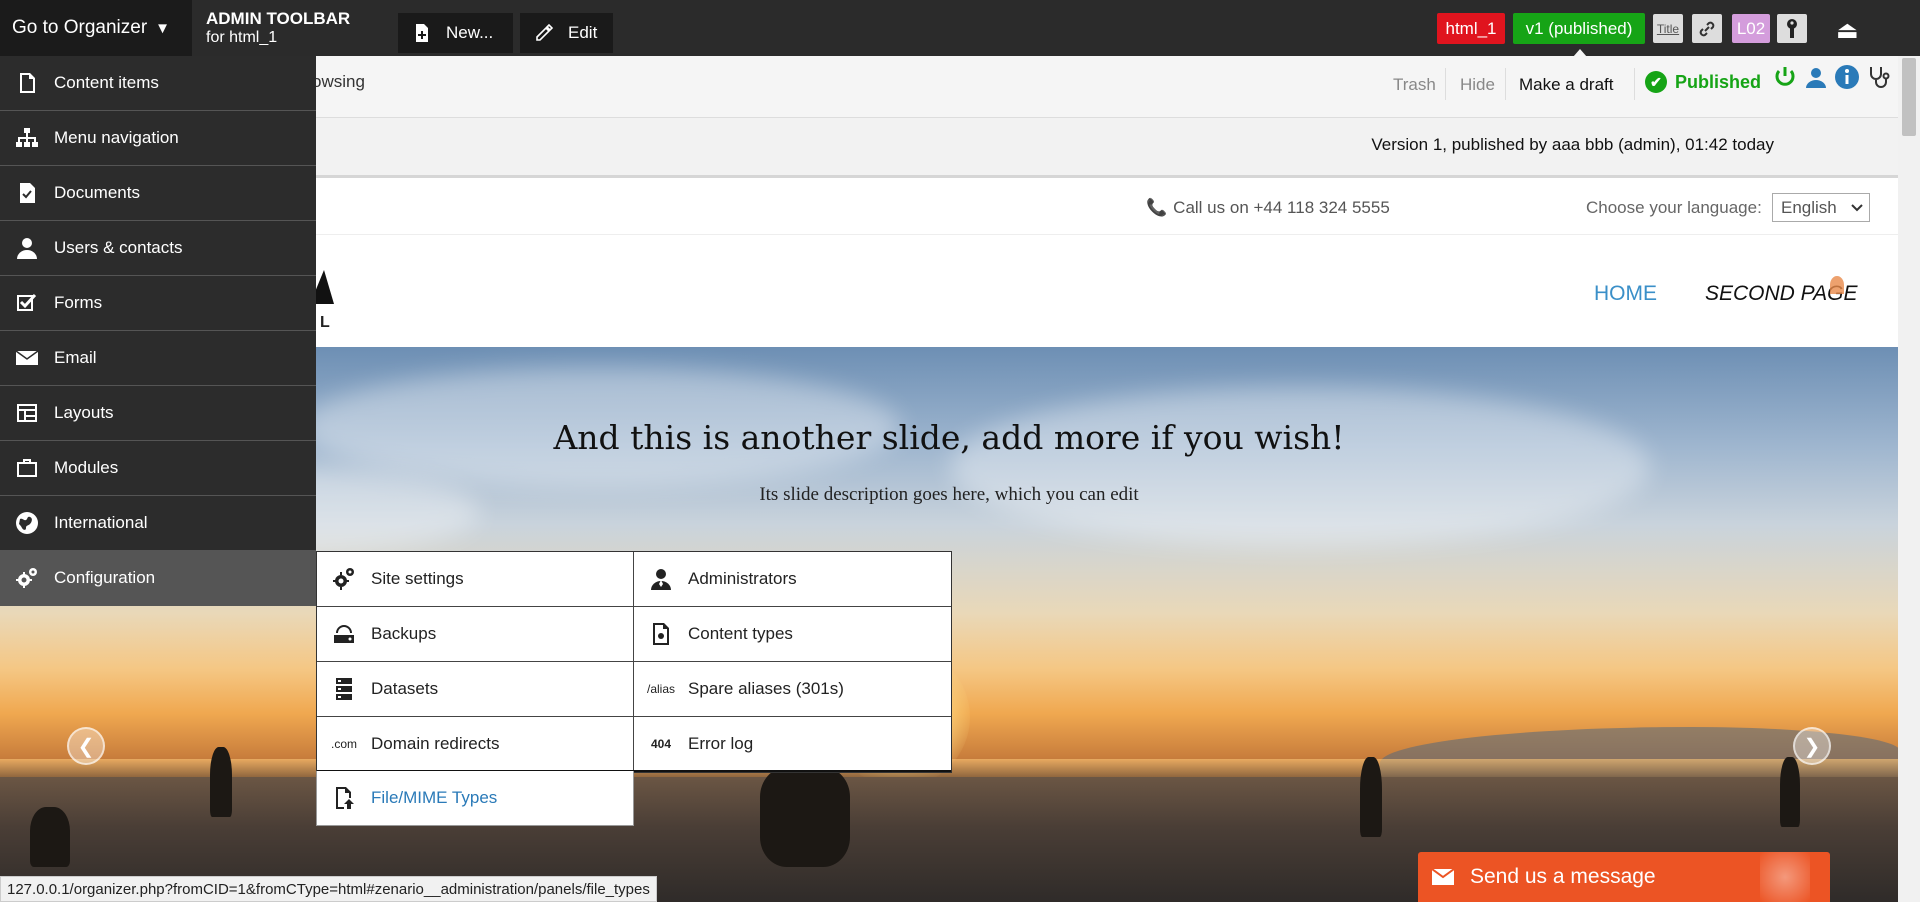  What do you see at coordinates (345, 798) in the screenshot?
I see `file-upload-icon` at bounding box center [345, 798].